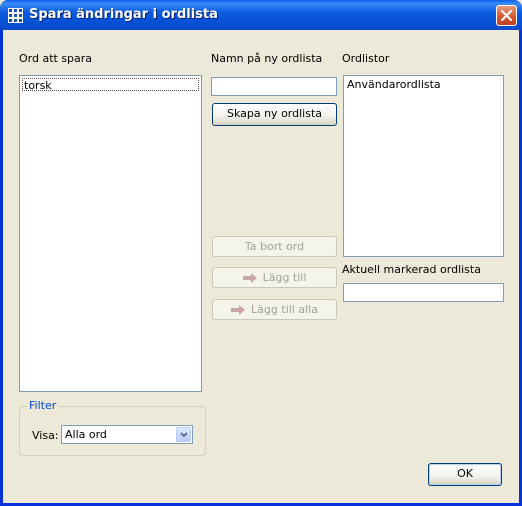  What do you see at coordinates (86, 434) in the screenshot?
I see `show-filter-value: Alla ord` at bounding box center [86, 434].